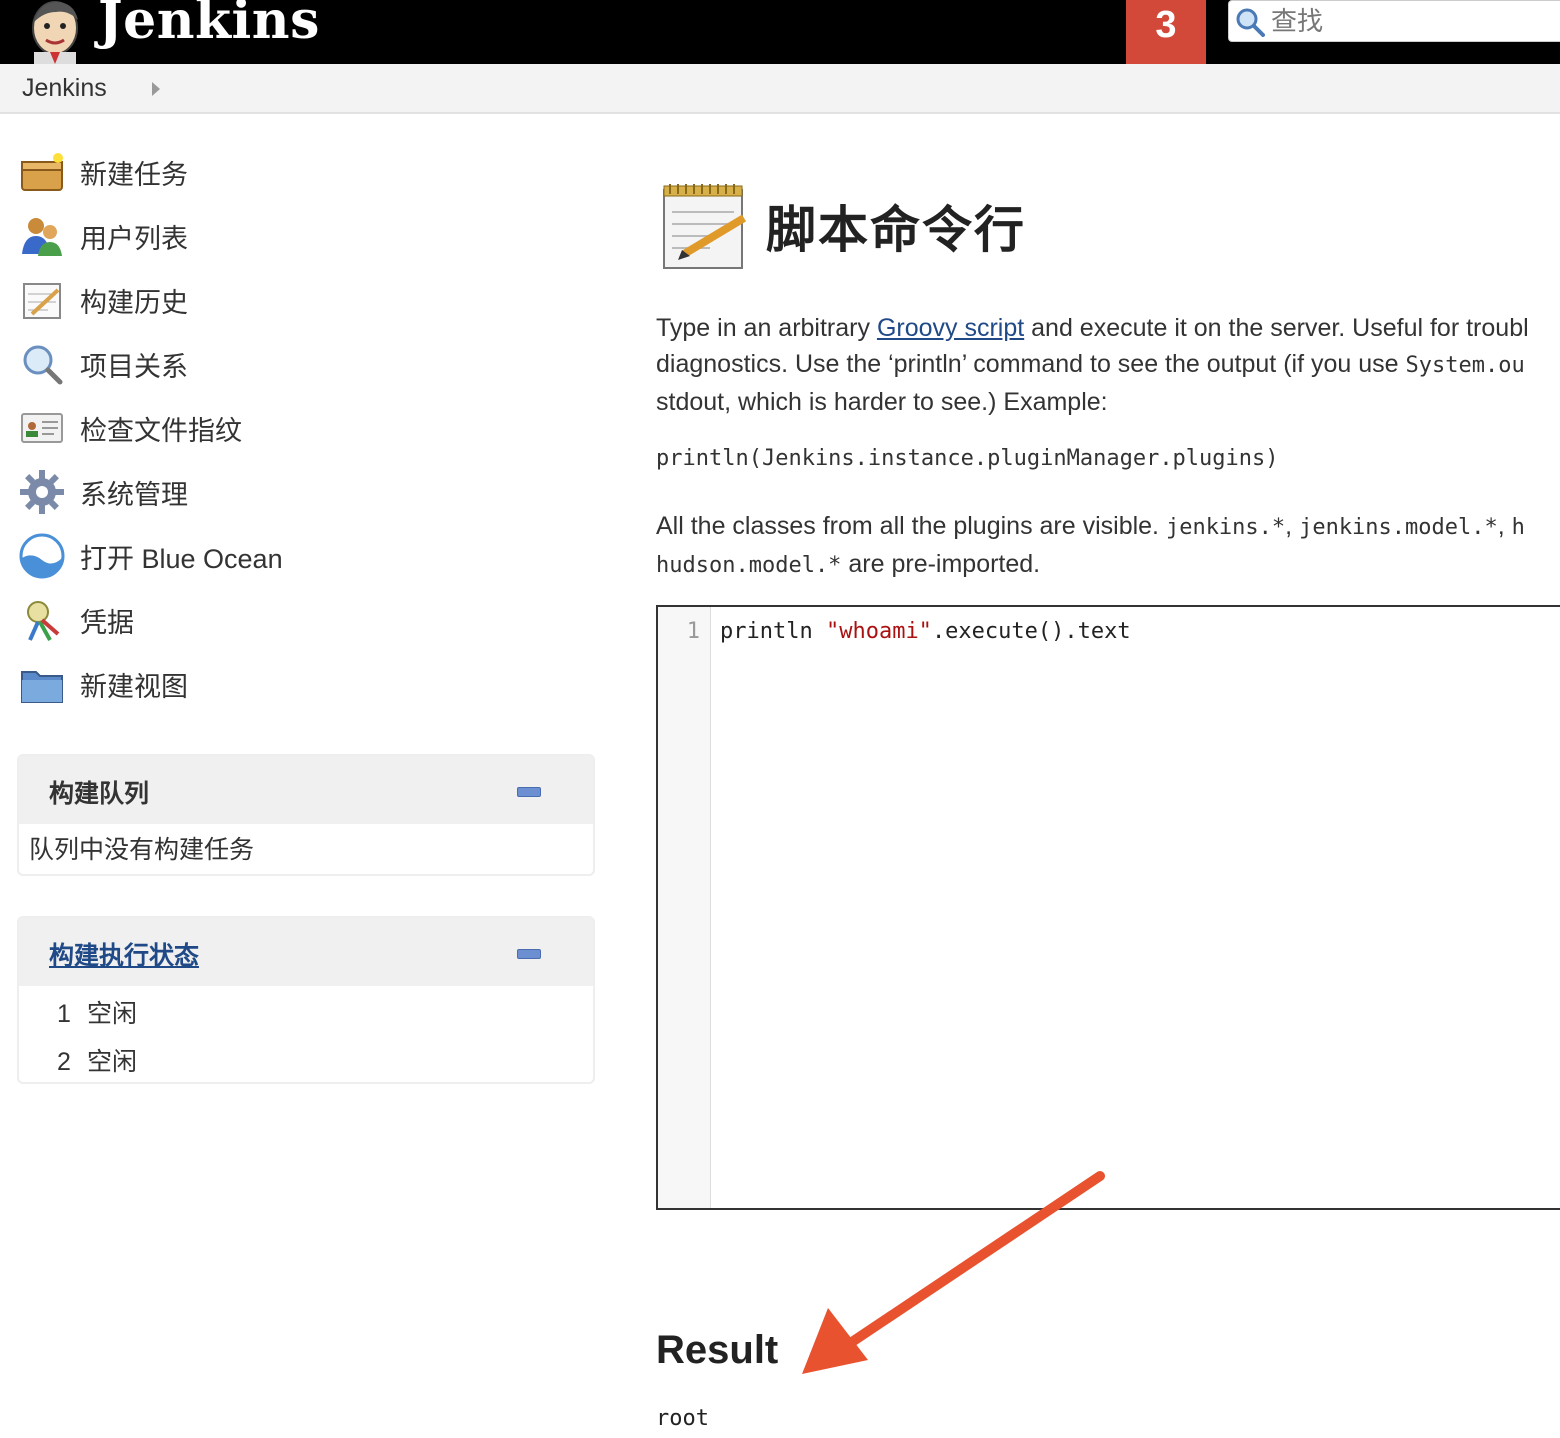  I want to click on sidebar-item-credentials: 凭据, so click(298, 620).